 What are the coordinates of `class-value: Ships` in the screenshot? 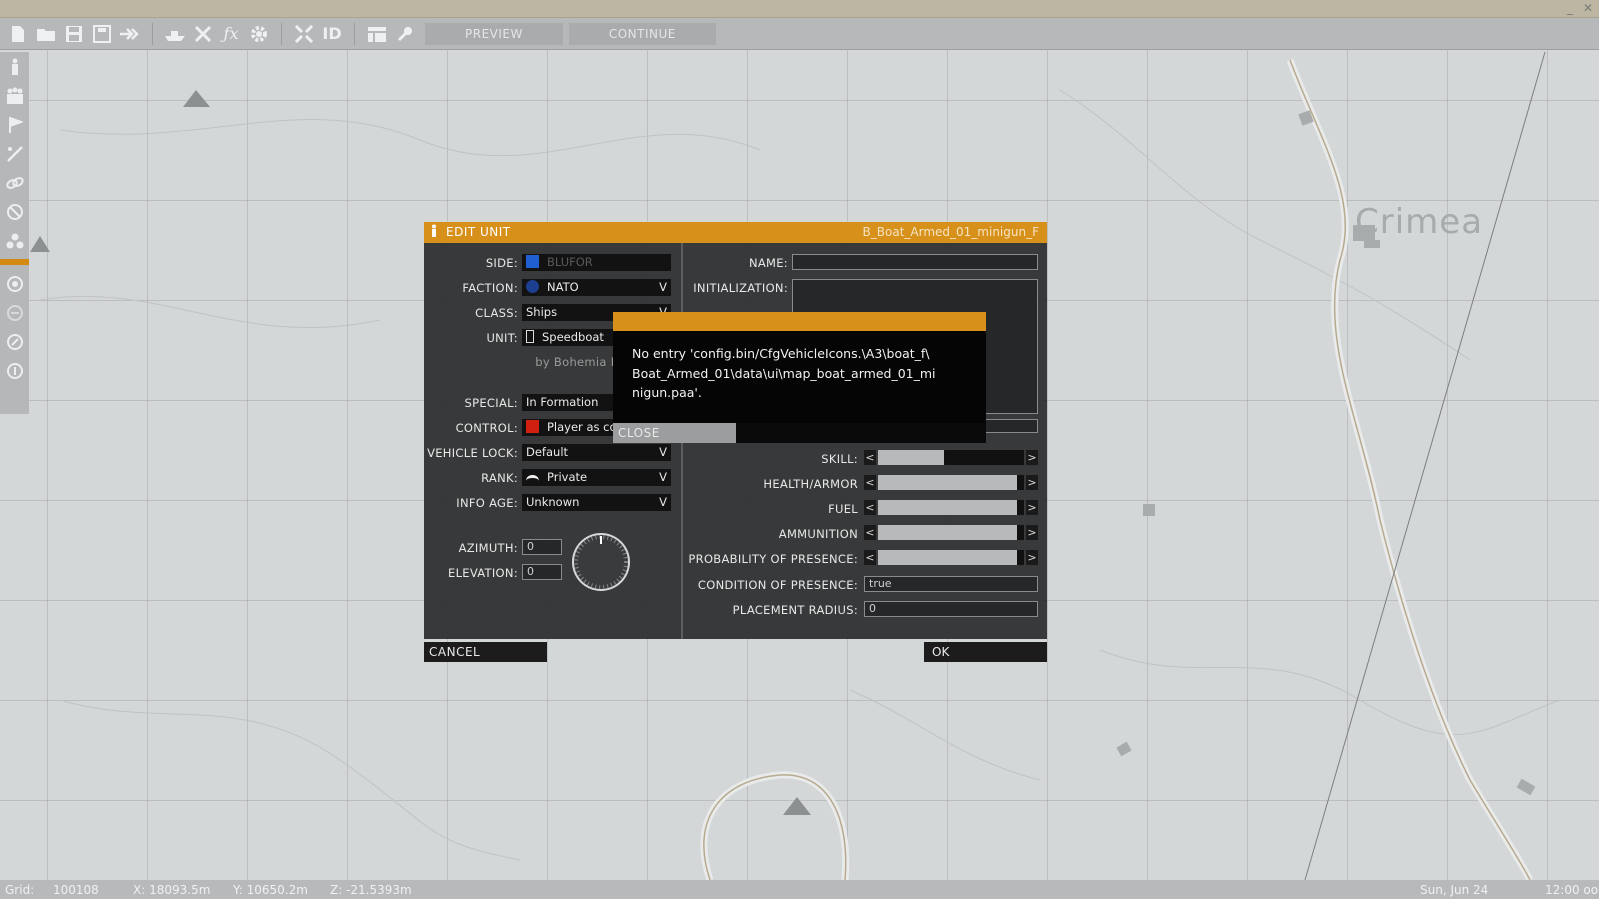 It's located at (542, 312).